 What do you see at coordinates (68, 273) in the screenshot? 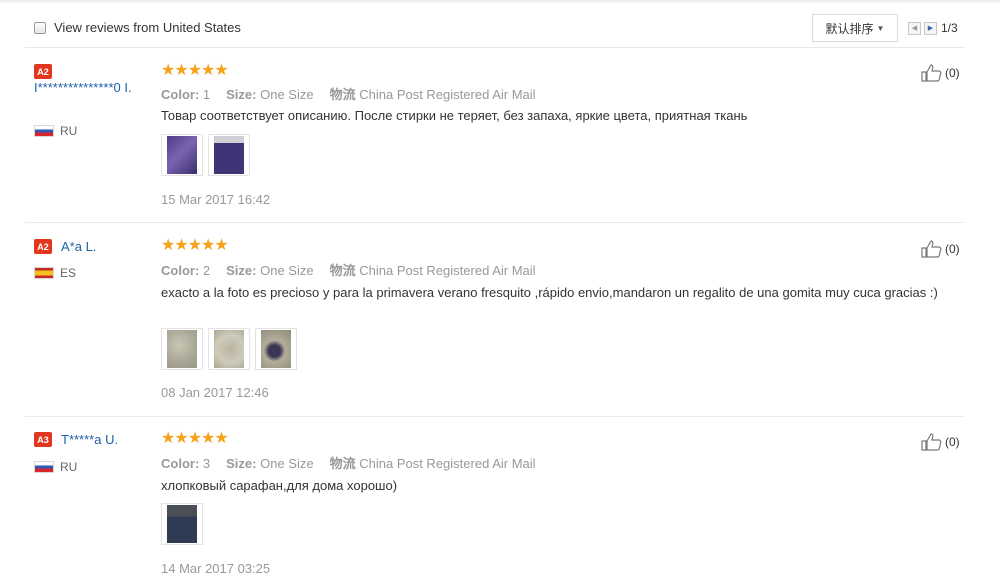
I see `country-code: ES` at bounding box center [68, 273].